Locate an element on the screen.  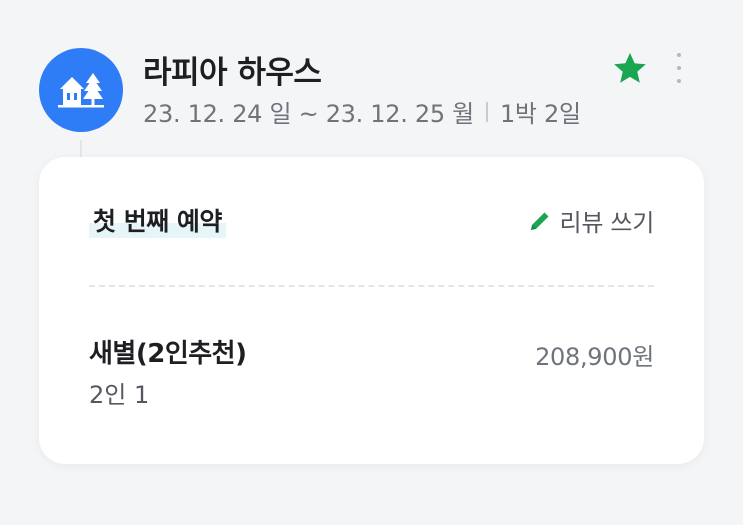
room-guests: 2인 1 is located at coordinates (119, 395).